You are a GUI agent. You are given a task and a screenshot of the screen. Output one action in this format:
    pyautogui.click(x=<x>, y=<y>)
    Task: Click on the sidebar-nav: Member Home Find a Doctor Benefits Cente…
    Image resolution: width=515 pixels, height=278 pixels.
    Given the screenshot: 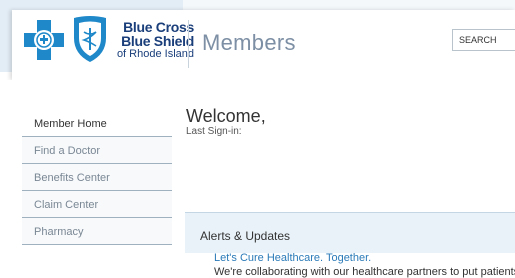 What is the action you would take?
    pyautogui.click(x=97, y=177)
    